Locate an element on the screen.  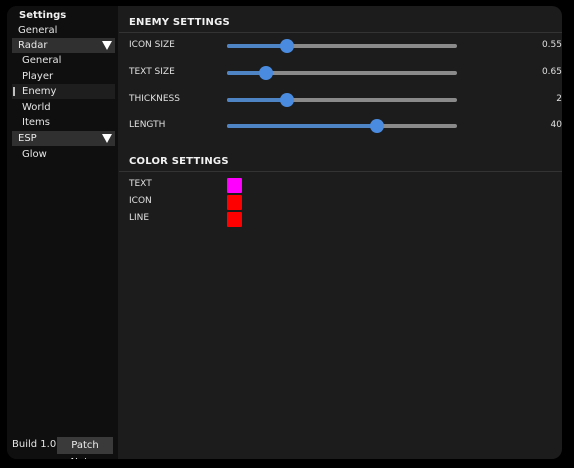
slider-label: TEXT SIZE is located at coordinates (152, 72).